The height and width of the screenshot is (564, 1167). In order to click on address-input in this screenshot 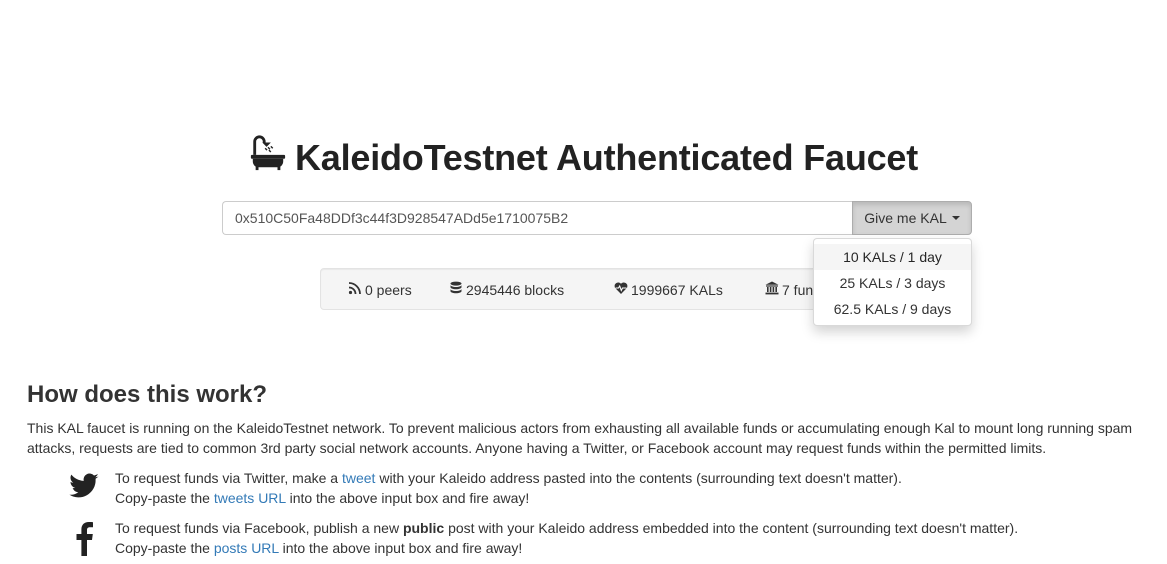, I will do `click(537, 218)`.